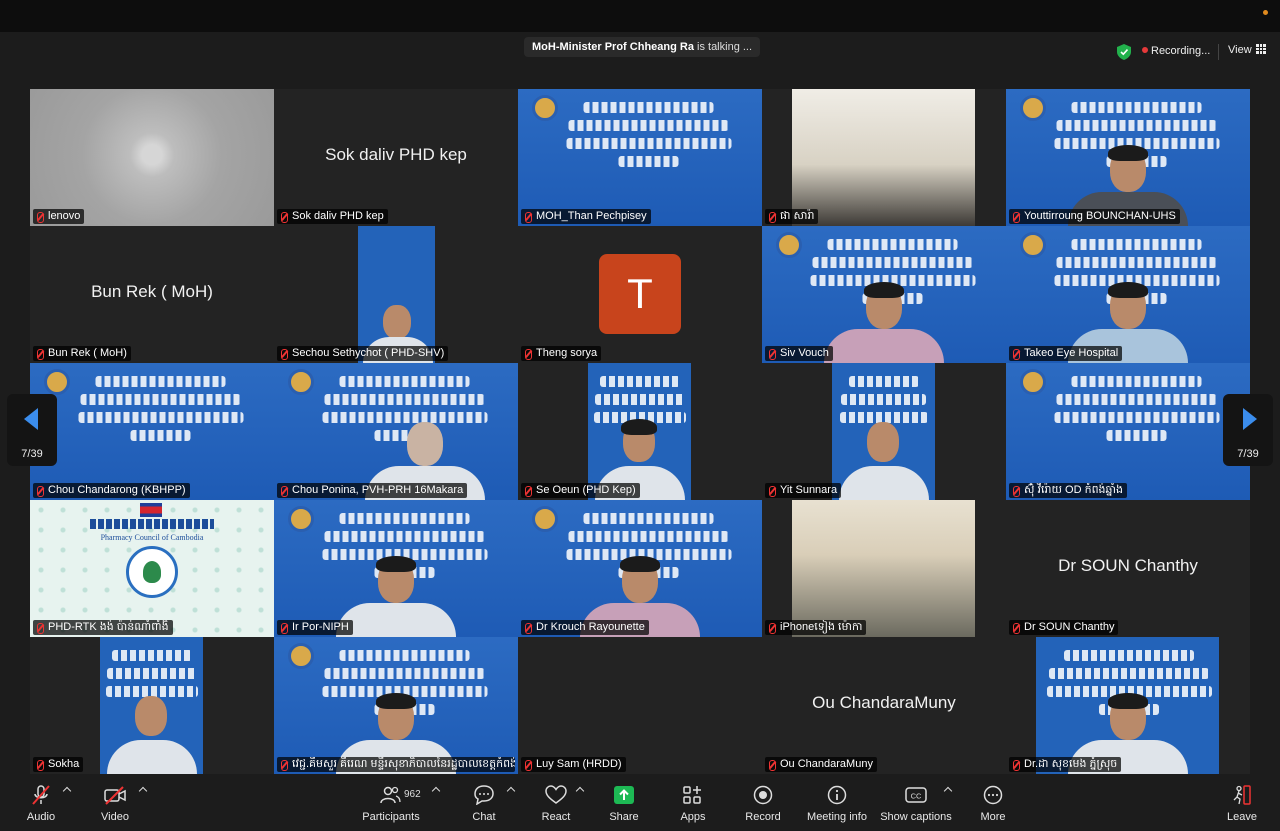 This screenshot has width=1280, height=831. I want to click on pharmacy-council-title: Pharmacy Council of Cambodia, so click(152, 537).